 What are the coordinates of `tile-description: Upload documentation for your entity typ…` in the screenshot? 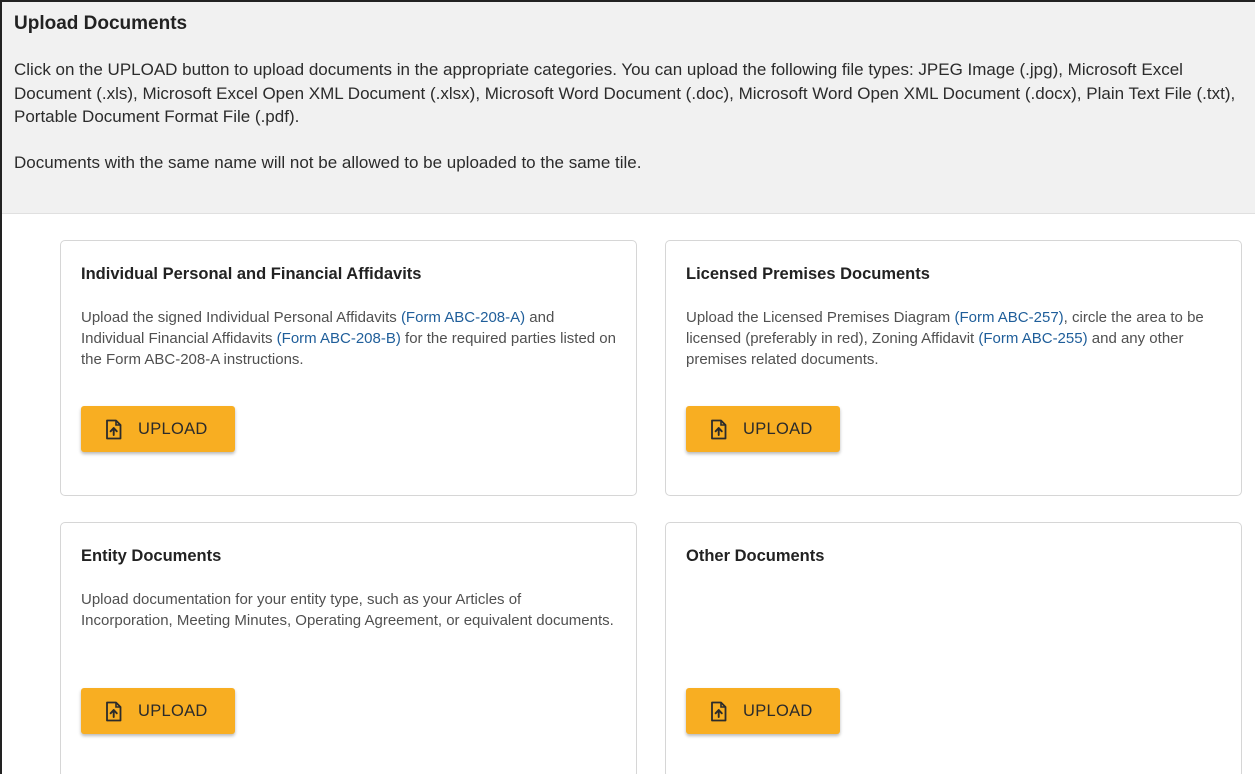 It's located at (347, 610).